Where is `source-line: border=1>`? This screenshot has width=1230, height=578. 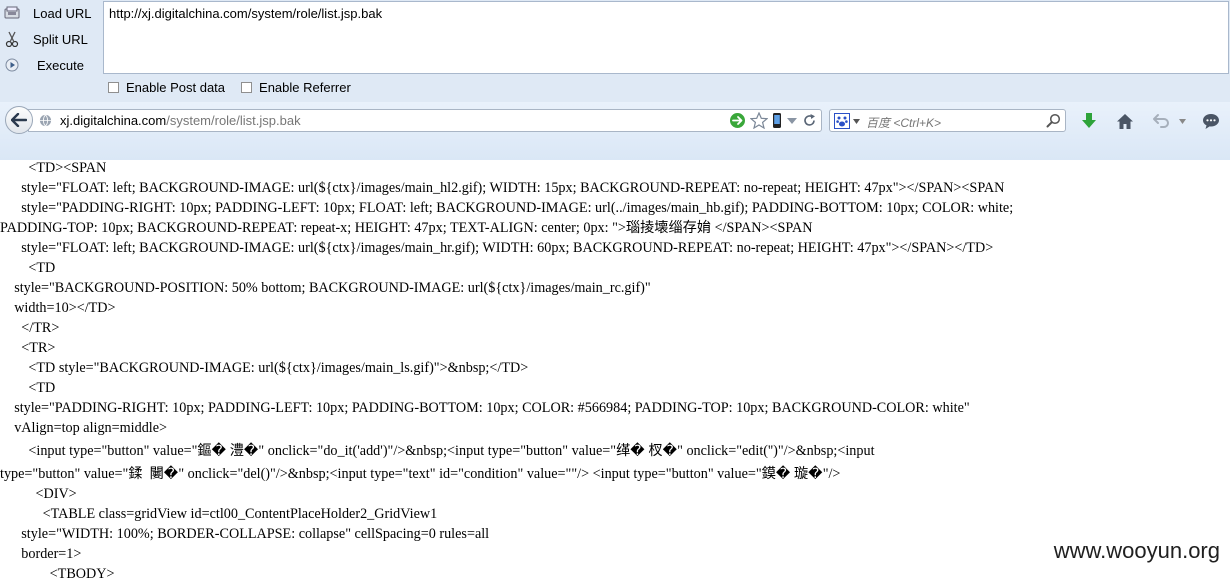 source-line: border=1> is located at coordinates (41, 554).